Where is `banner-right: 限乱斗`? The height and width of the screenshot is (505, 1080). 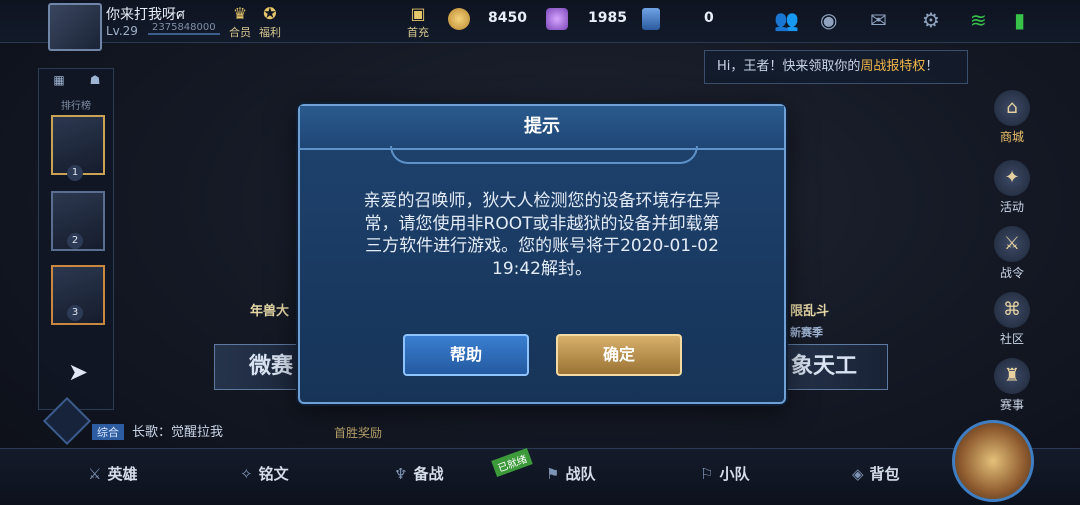
banner-right: 限乱斗 is located at coordinates (810, 311).